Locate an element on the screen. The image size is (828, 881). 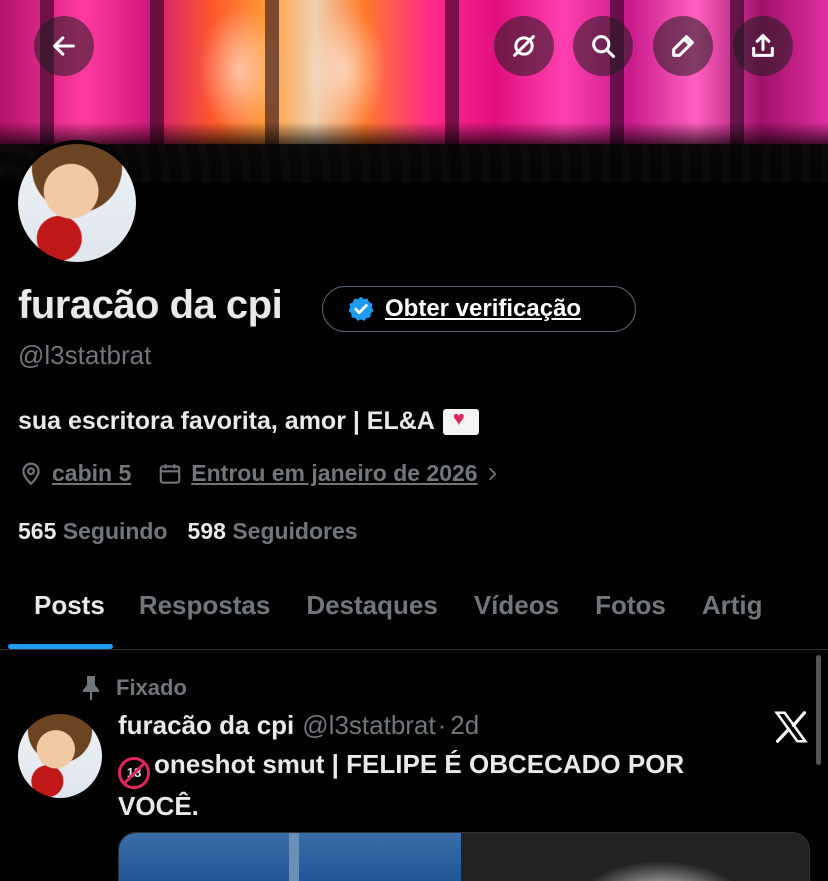
followers-link: 598 Seguidores is located at coordinates (273, 531).